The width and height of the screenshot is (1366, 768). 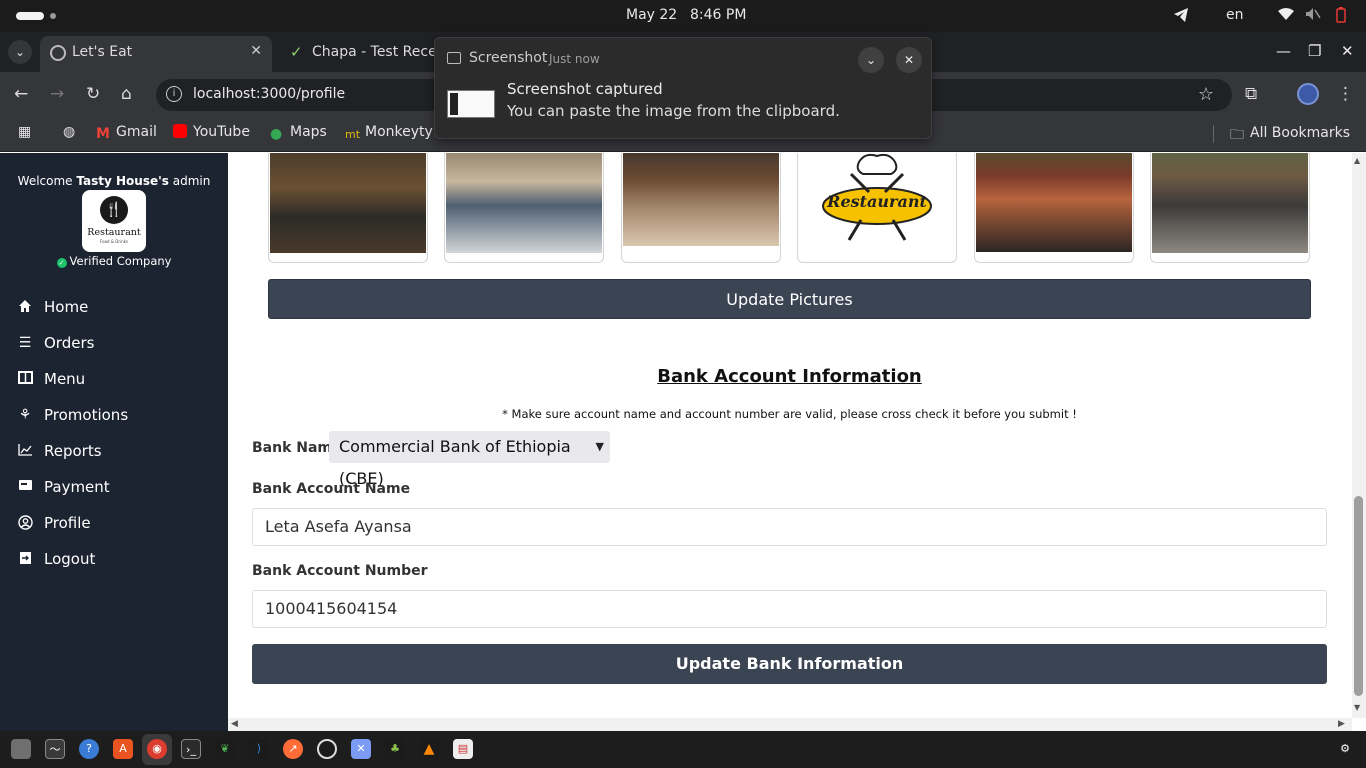 What do you see at coordinates (89, 749) in the screenshot?
I see `help-icon: ?` at bounding box center [89, 749].